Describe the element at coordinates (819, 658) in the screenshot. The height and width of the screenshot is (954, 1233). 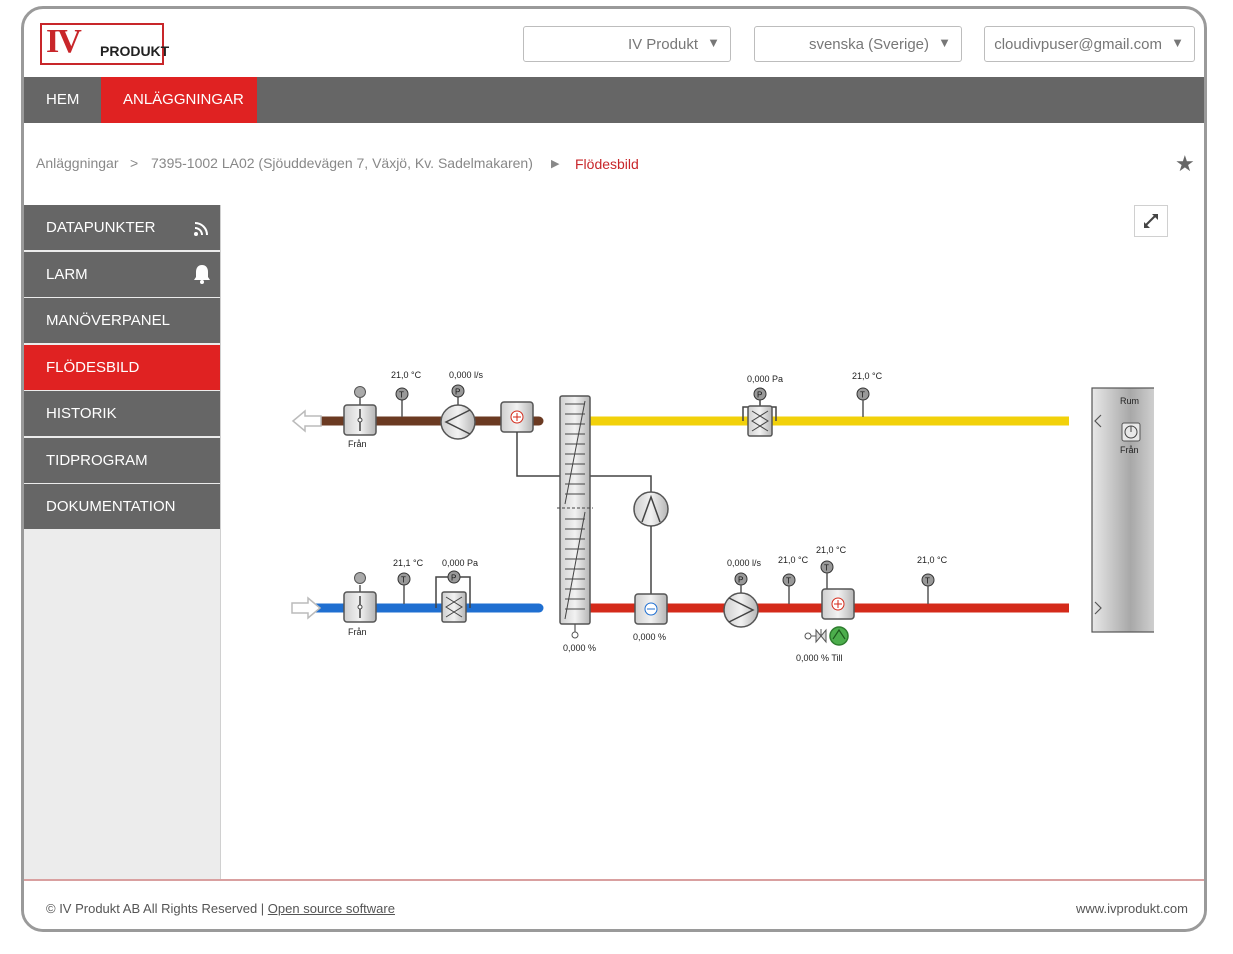
I see `heater-valve-value: 0,000 % Till` at that location.